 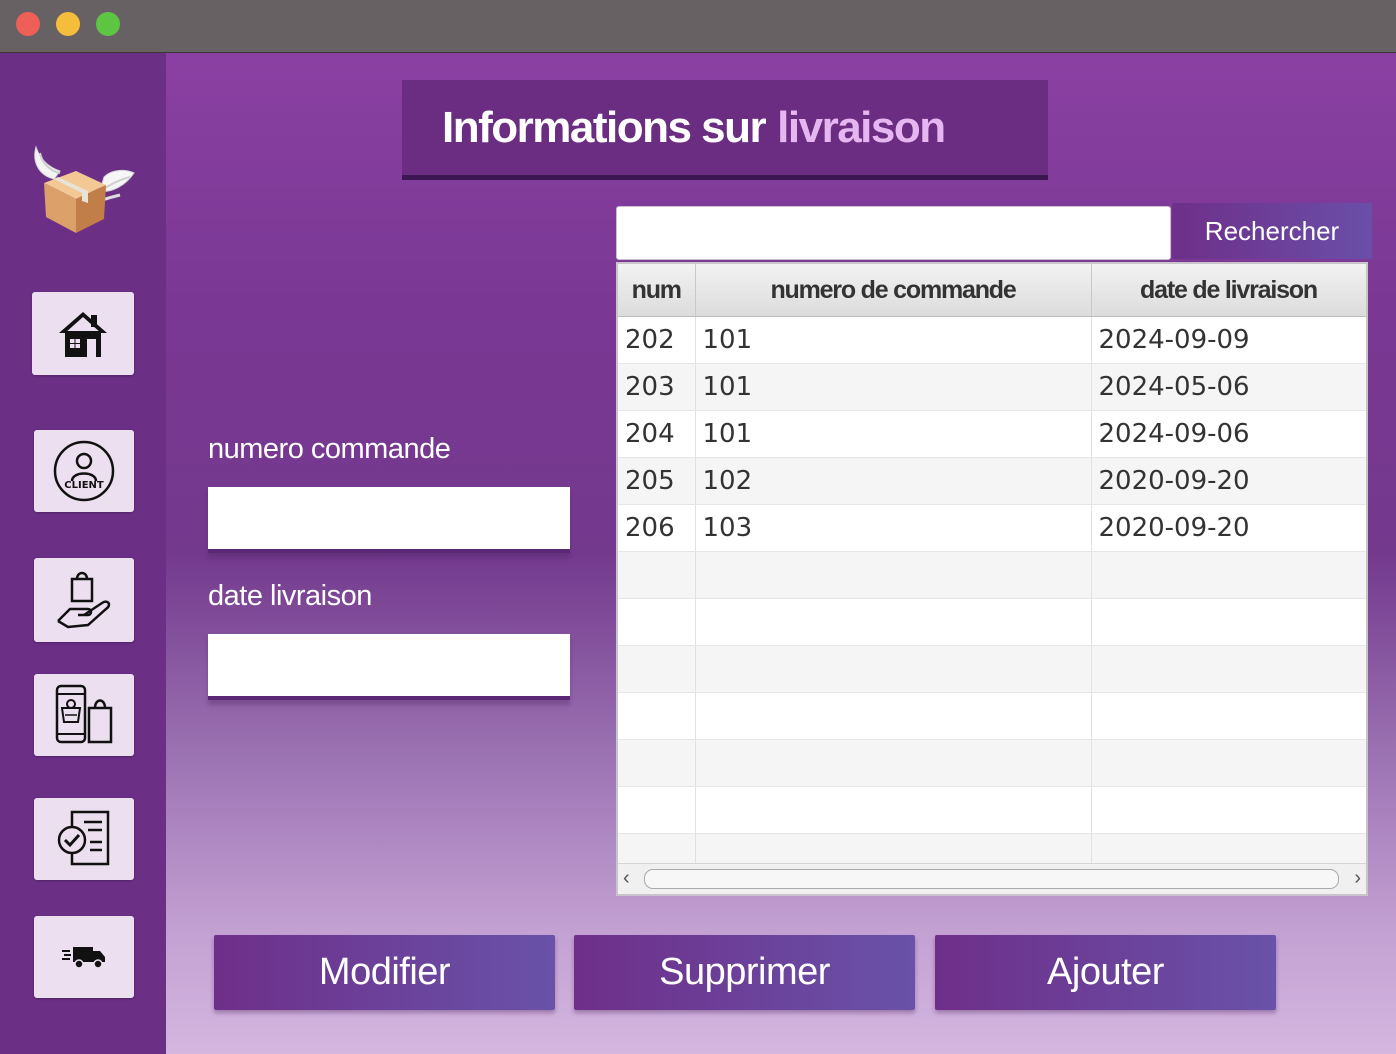 I want to click on title-bar, so click(x=698, y=26).